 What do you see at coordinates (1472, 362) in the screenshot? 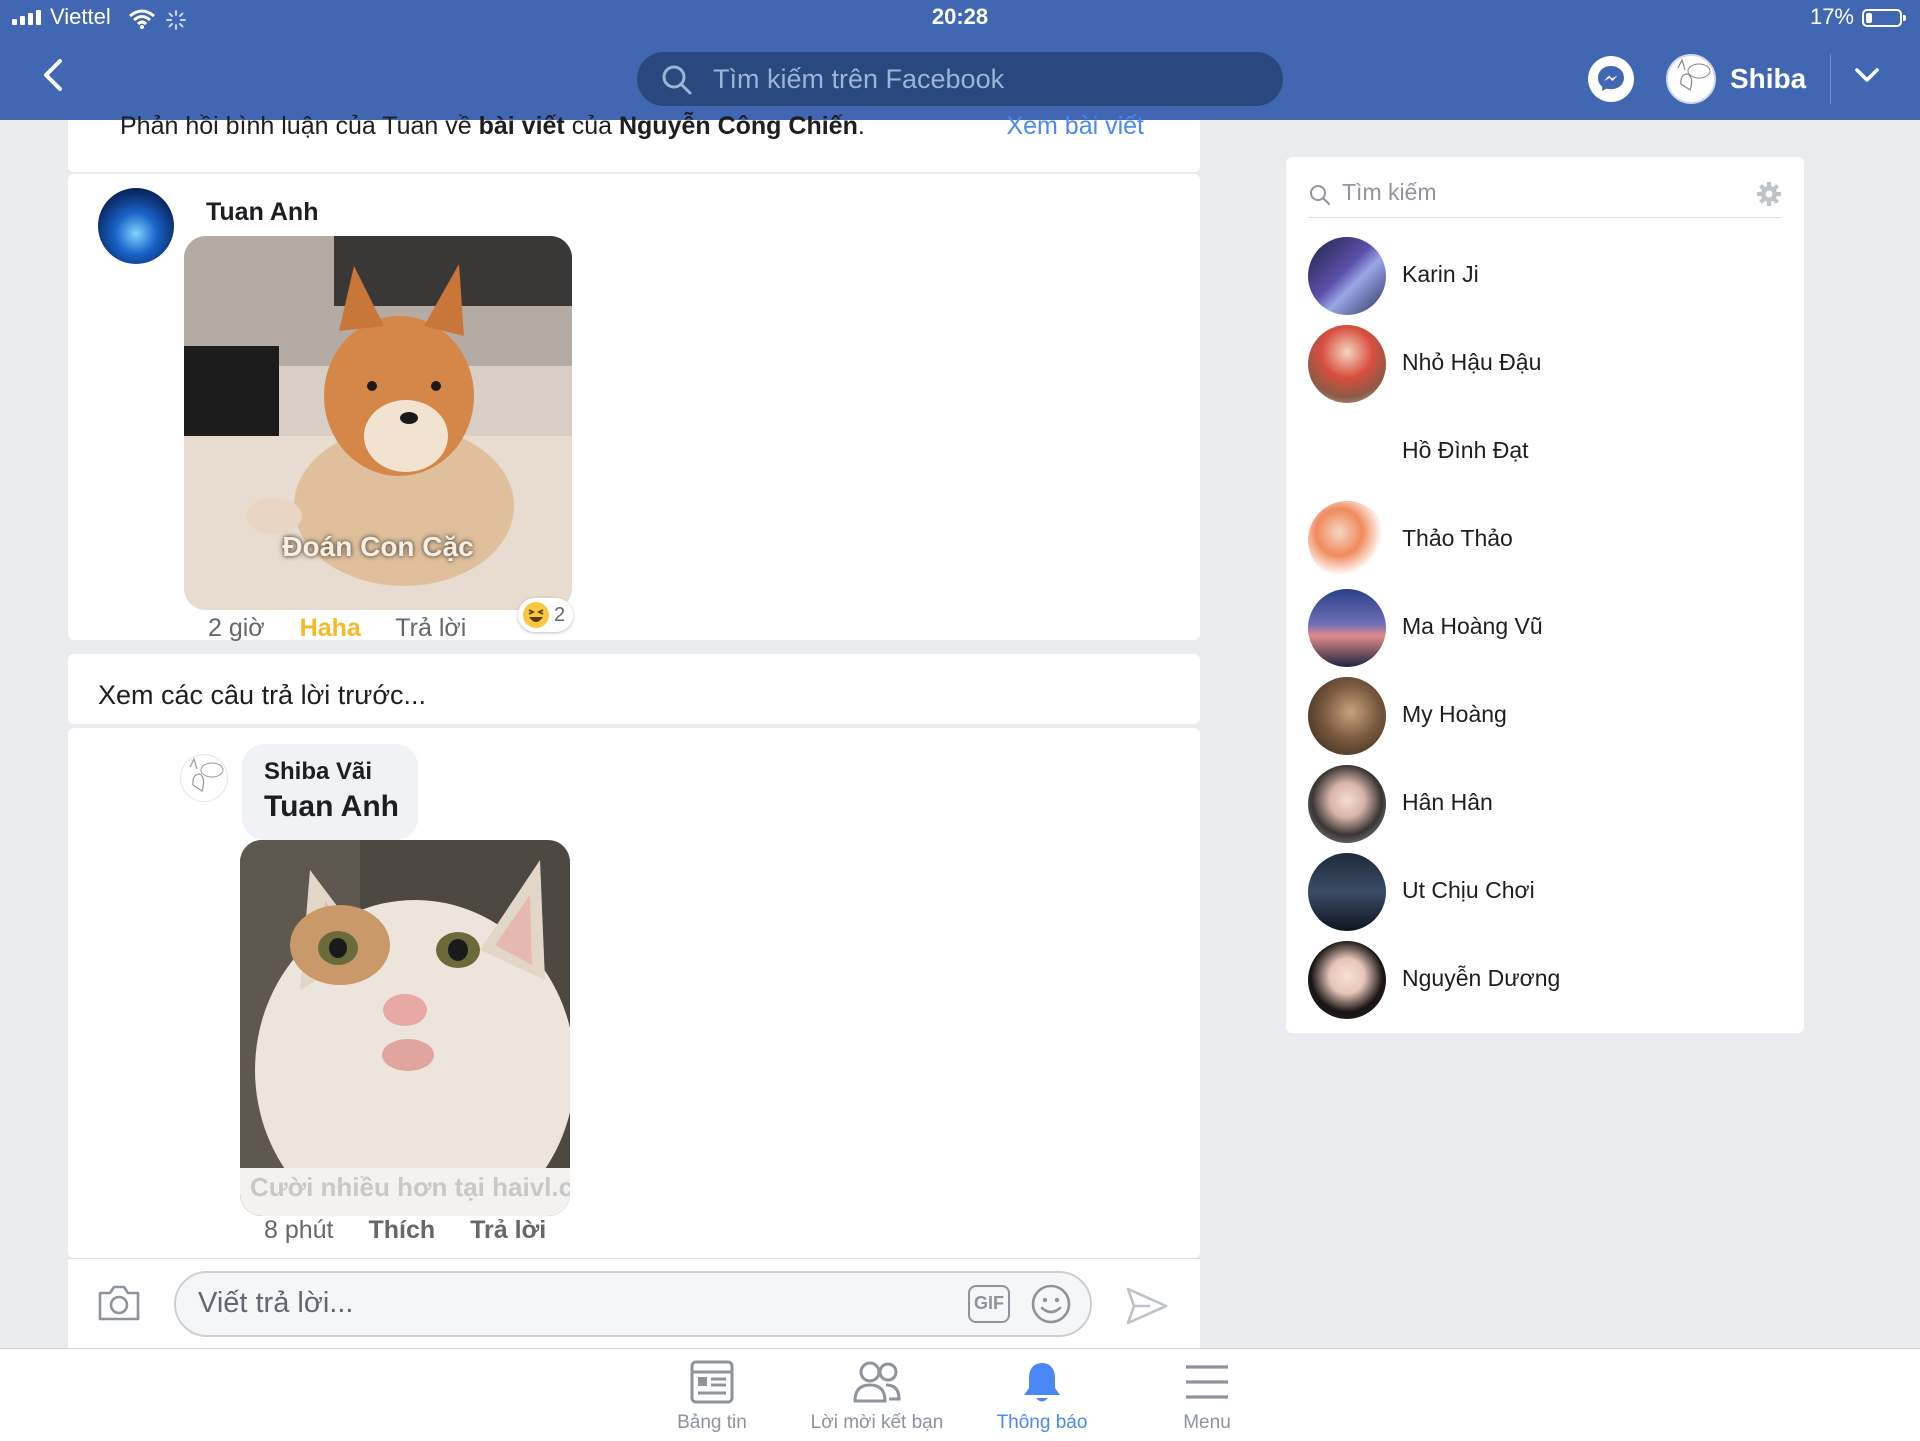
I see `contact-name: Nhỏ Hậu Đậu` at bounding box center [1472, 362].